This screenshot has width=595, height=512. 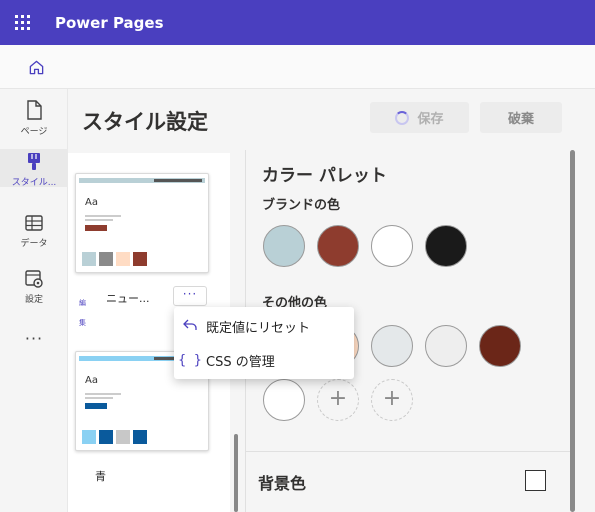 What do you see at coordinates (282, 483) in the screenshot?
I see `background-color-title: 背景色` at bounding box center [282, 483].